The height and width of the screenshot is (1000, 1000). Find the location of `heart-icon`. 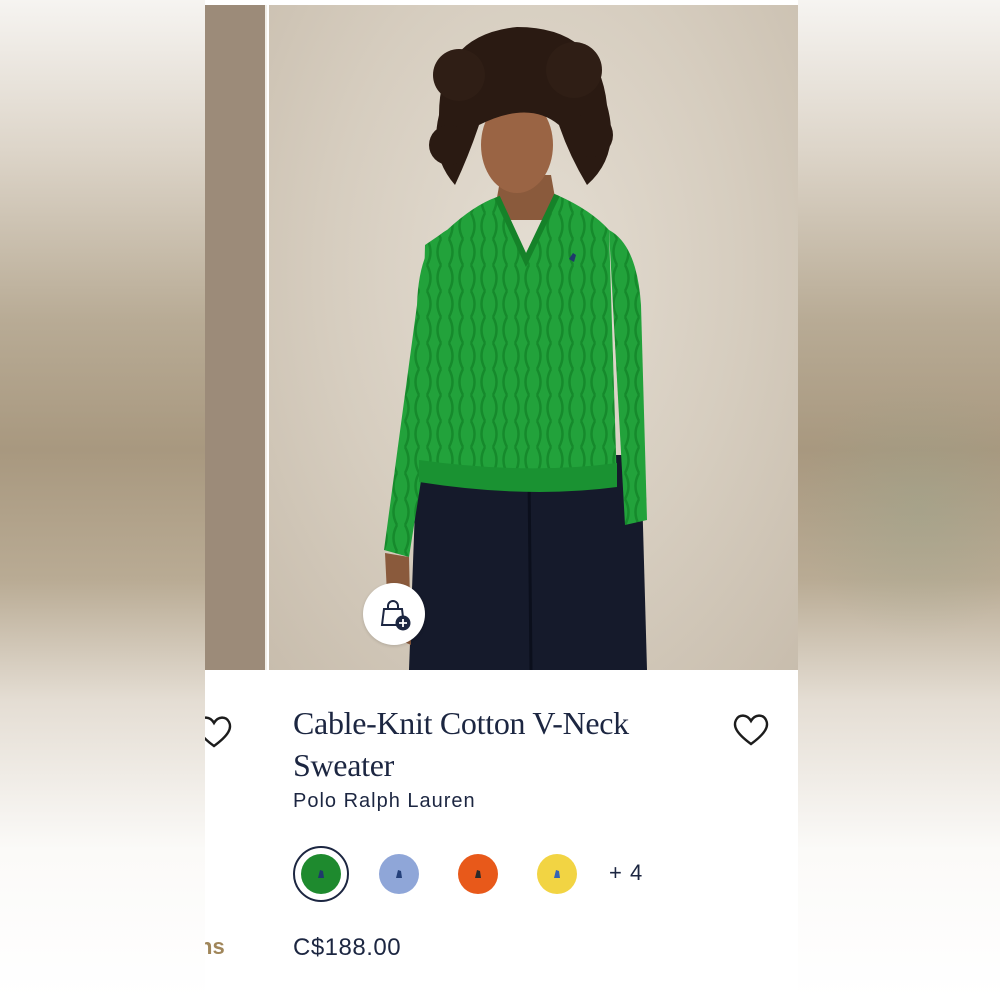

heart-icon is located at coordinates (220, 731).